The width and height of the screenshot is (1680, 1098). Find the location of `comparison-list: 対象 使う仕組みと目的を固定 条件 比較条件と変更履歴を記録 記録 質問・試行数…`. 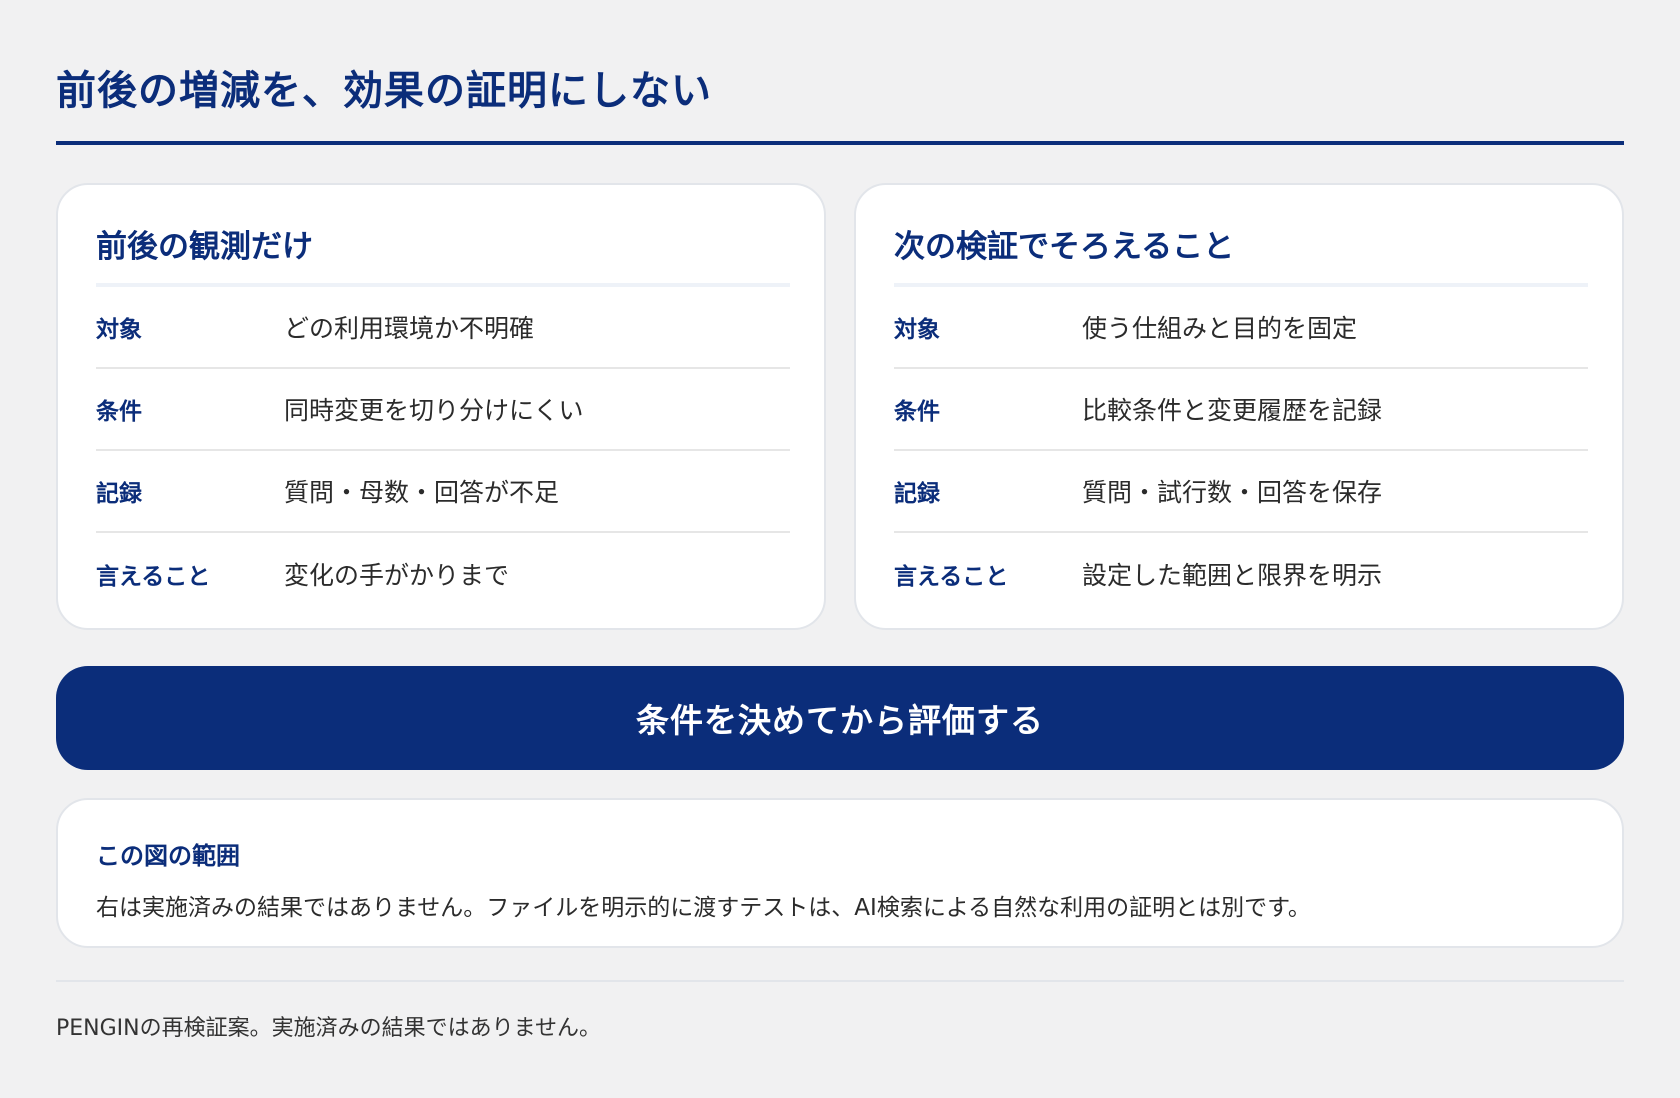

comparison-list: 対象 使う仕組みと目的を固定 条件 比較条件と変更履歴を記録 記録 質問・試行数… is located at coordinates (1241, 451).